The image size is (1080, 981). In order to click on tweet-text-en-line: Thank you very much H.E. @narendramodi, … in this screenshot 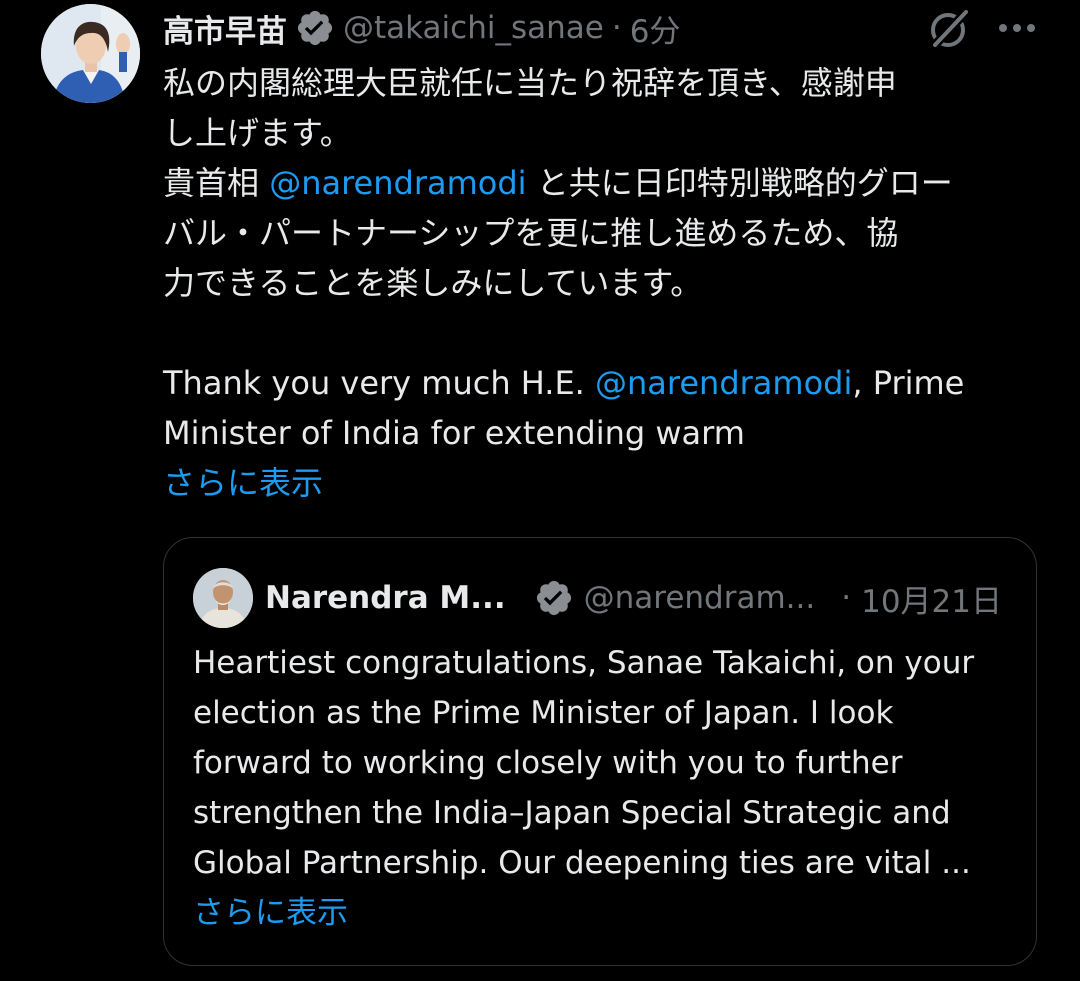, I will do `click(603, 383)`.